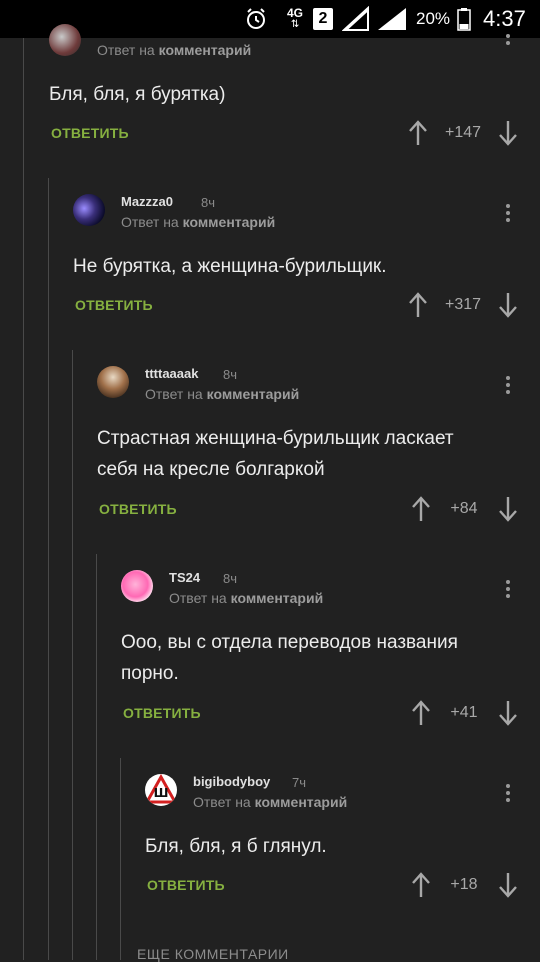 This screenshot has width=540, height=962. What do you see at coordinates (464, 712) in the screenshot?
I see `comment-score: +41` at bounding box center [464, 712].